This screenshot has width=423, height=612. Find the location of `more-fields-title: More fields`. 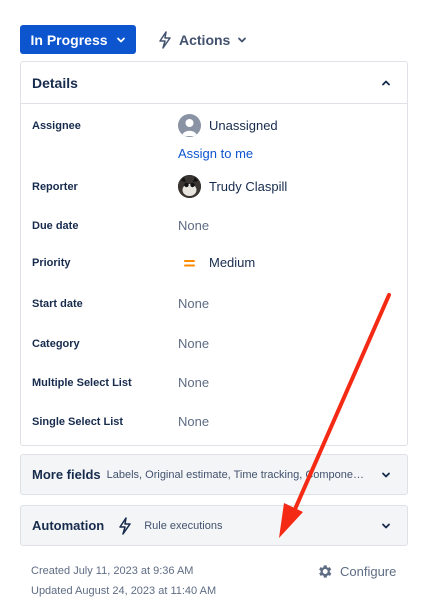

more-fields-title: More fields is located at coordinates (66, 474).